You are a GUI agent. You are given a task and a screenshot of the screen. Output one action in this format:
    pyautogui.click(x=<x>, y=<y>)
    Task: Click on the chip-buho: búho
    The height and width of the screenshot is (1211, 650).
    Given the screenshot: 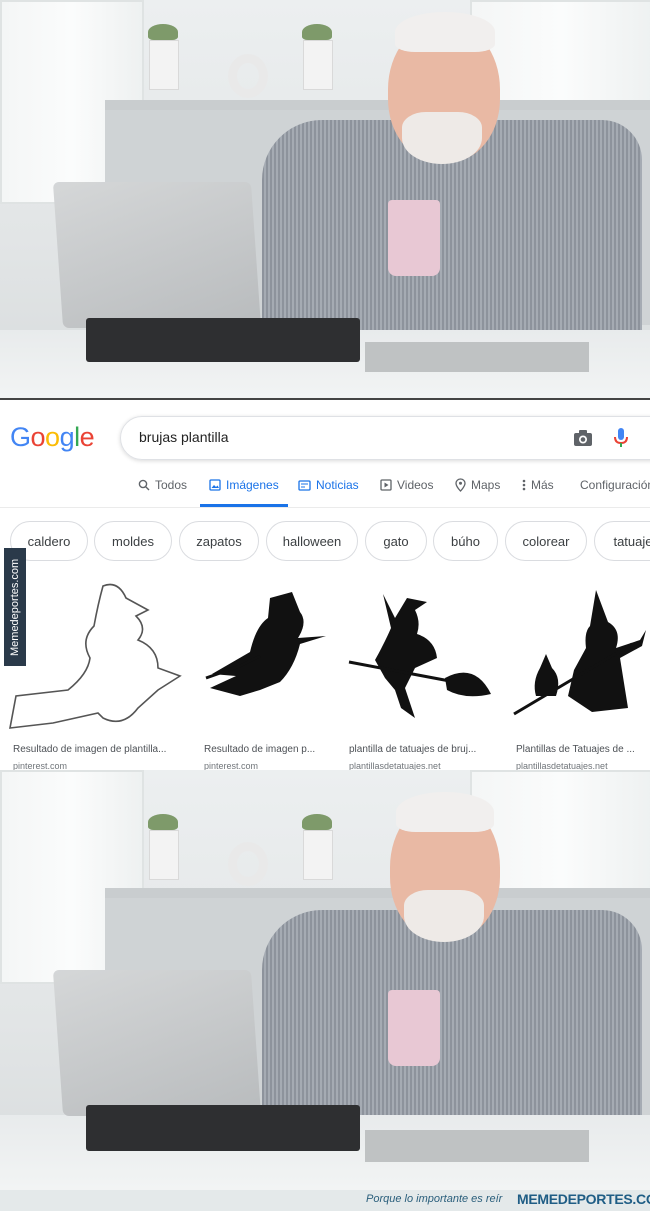 What is the action you would take?
    pyautogui.click(x=465, y=541)
    